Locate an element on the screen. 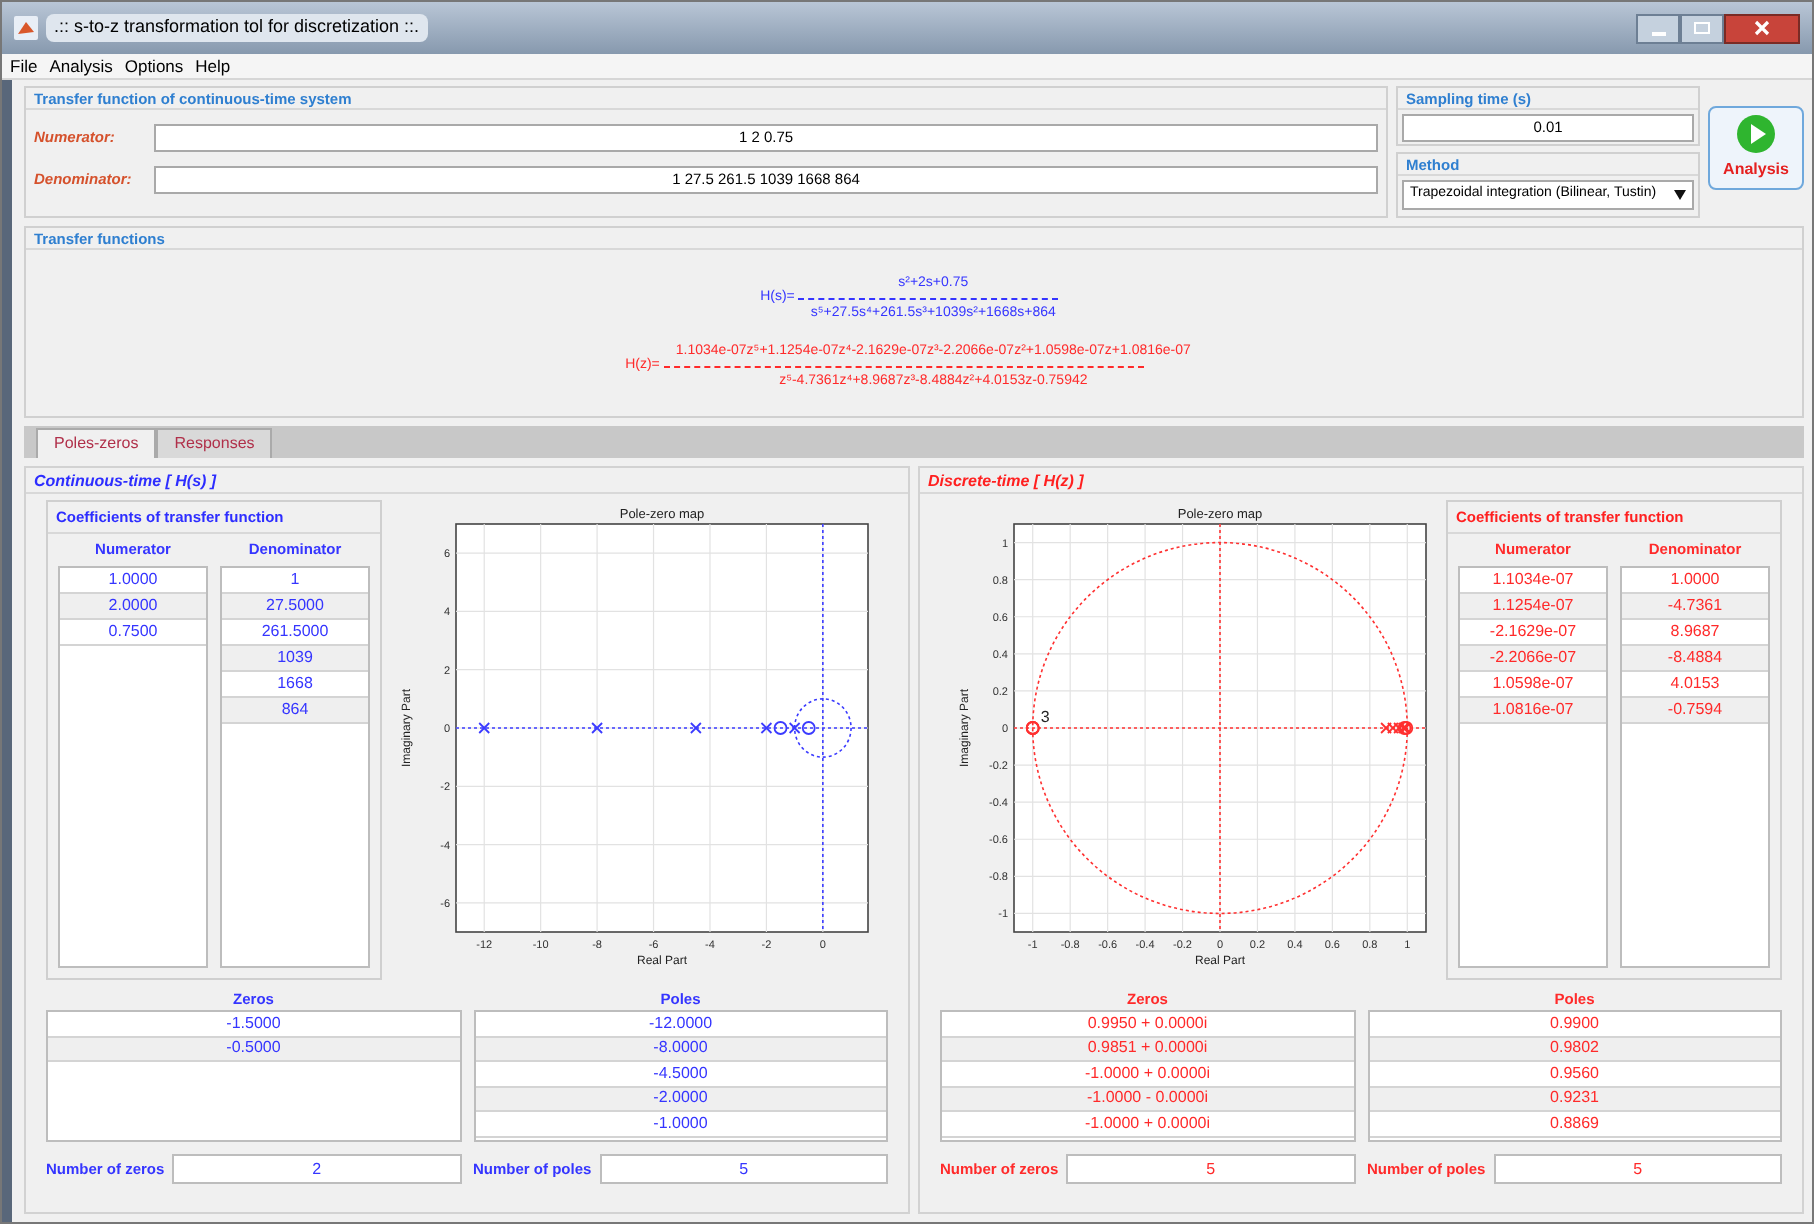  table-cell: 0.9560 is located at coordinates (1574, 1074).